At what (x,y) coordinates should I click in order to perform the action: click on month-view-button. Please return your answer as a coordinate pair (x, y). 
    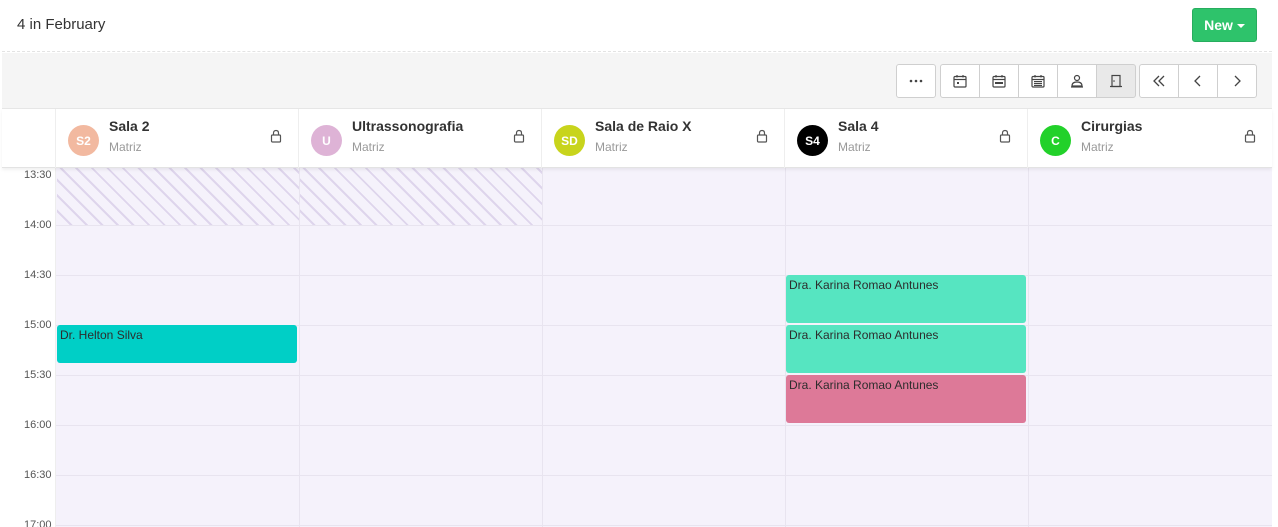
    Looking at the image, I should click on (1038, 81).